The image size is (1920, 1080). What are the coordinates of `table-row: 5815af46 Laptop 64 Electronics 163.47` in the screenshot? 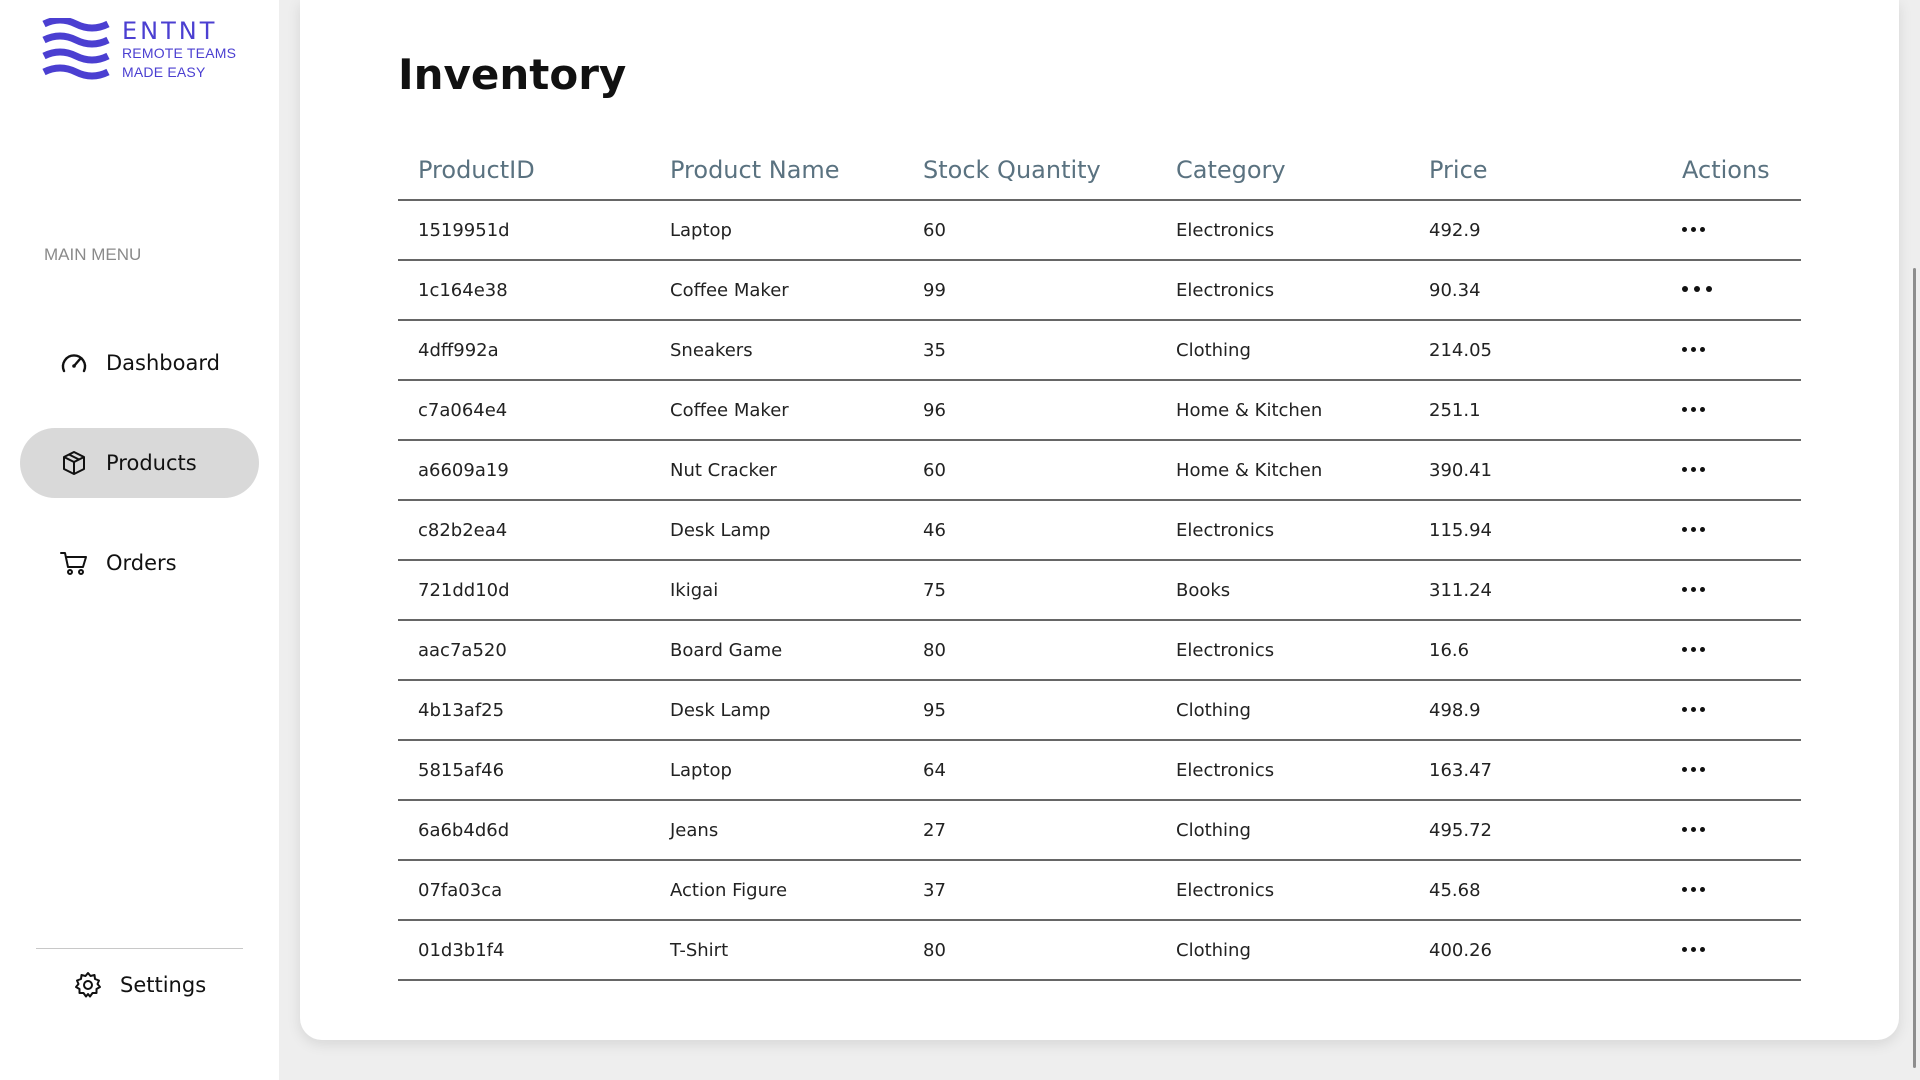 It's located at (1099, 770).